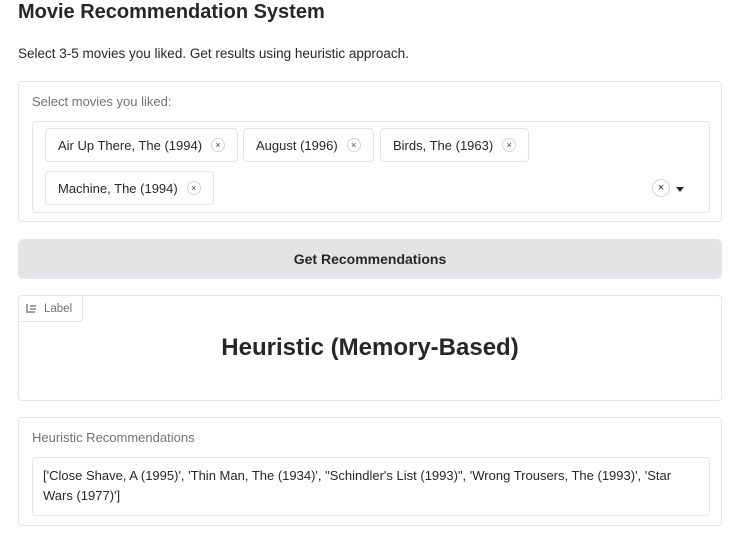  What do you see at coordinates (113, 437) in the screenshot?
I see `recommendations-label: Heuristic Recommendations` at bounding box center [113, 437].